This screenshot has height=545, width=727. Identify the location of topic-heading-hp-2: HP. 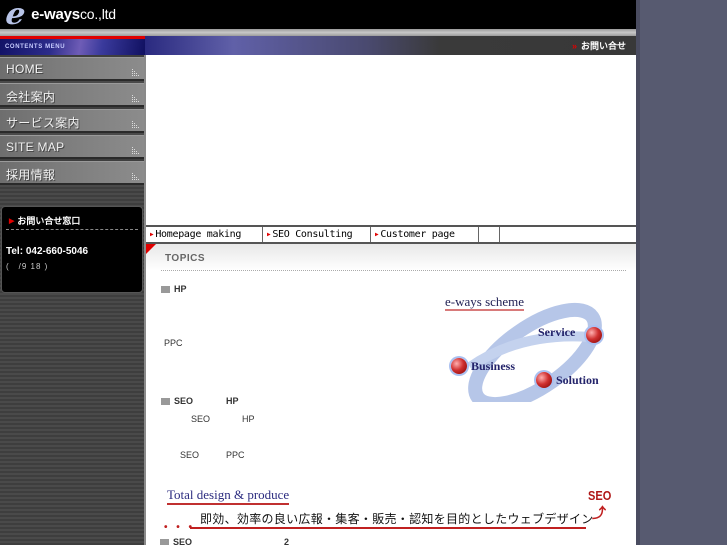
(232, 401).